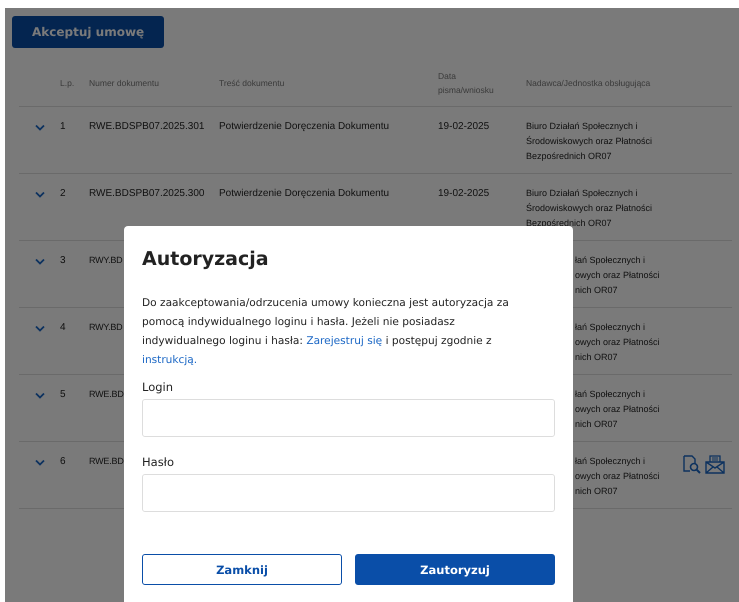 This screenshot has width=739, height=602. Describe the element at coordinates (146, 193) in the screenshot. I see `table-cell: RWE.BDSPB07.2025.300` at that location.